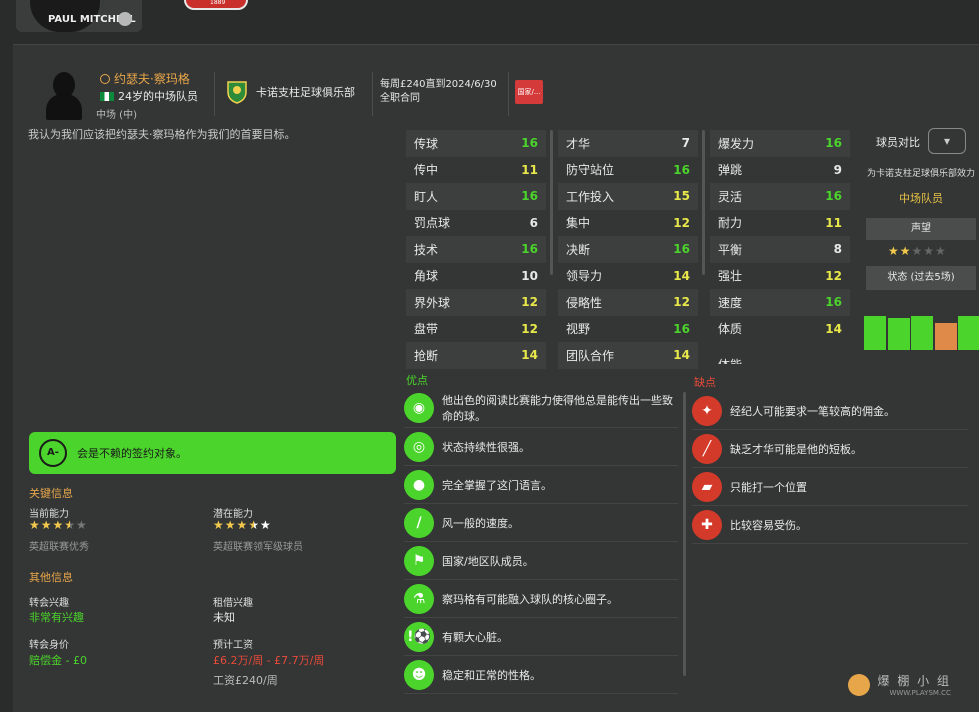 The height and width of the screenshot is (712, 979). Describe the element at coordinates (58, 525) in the screenshot. I see `current-ability-stars: ★★★★★` at that location.